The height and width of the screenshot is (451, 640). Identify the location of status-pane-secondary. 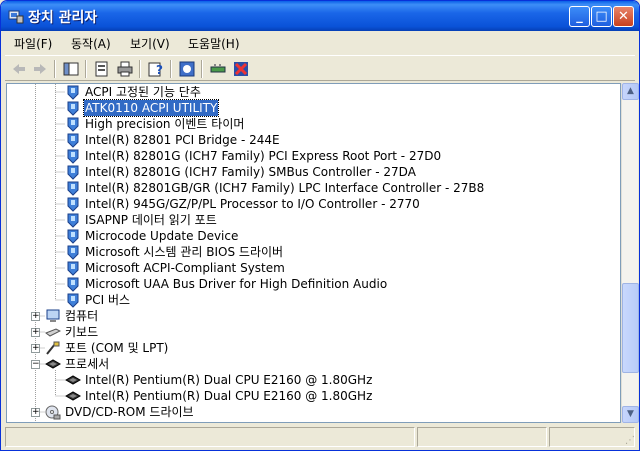
(482, 437).